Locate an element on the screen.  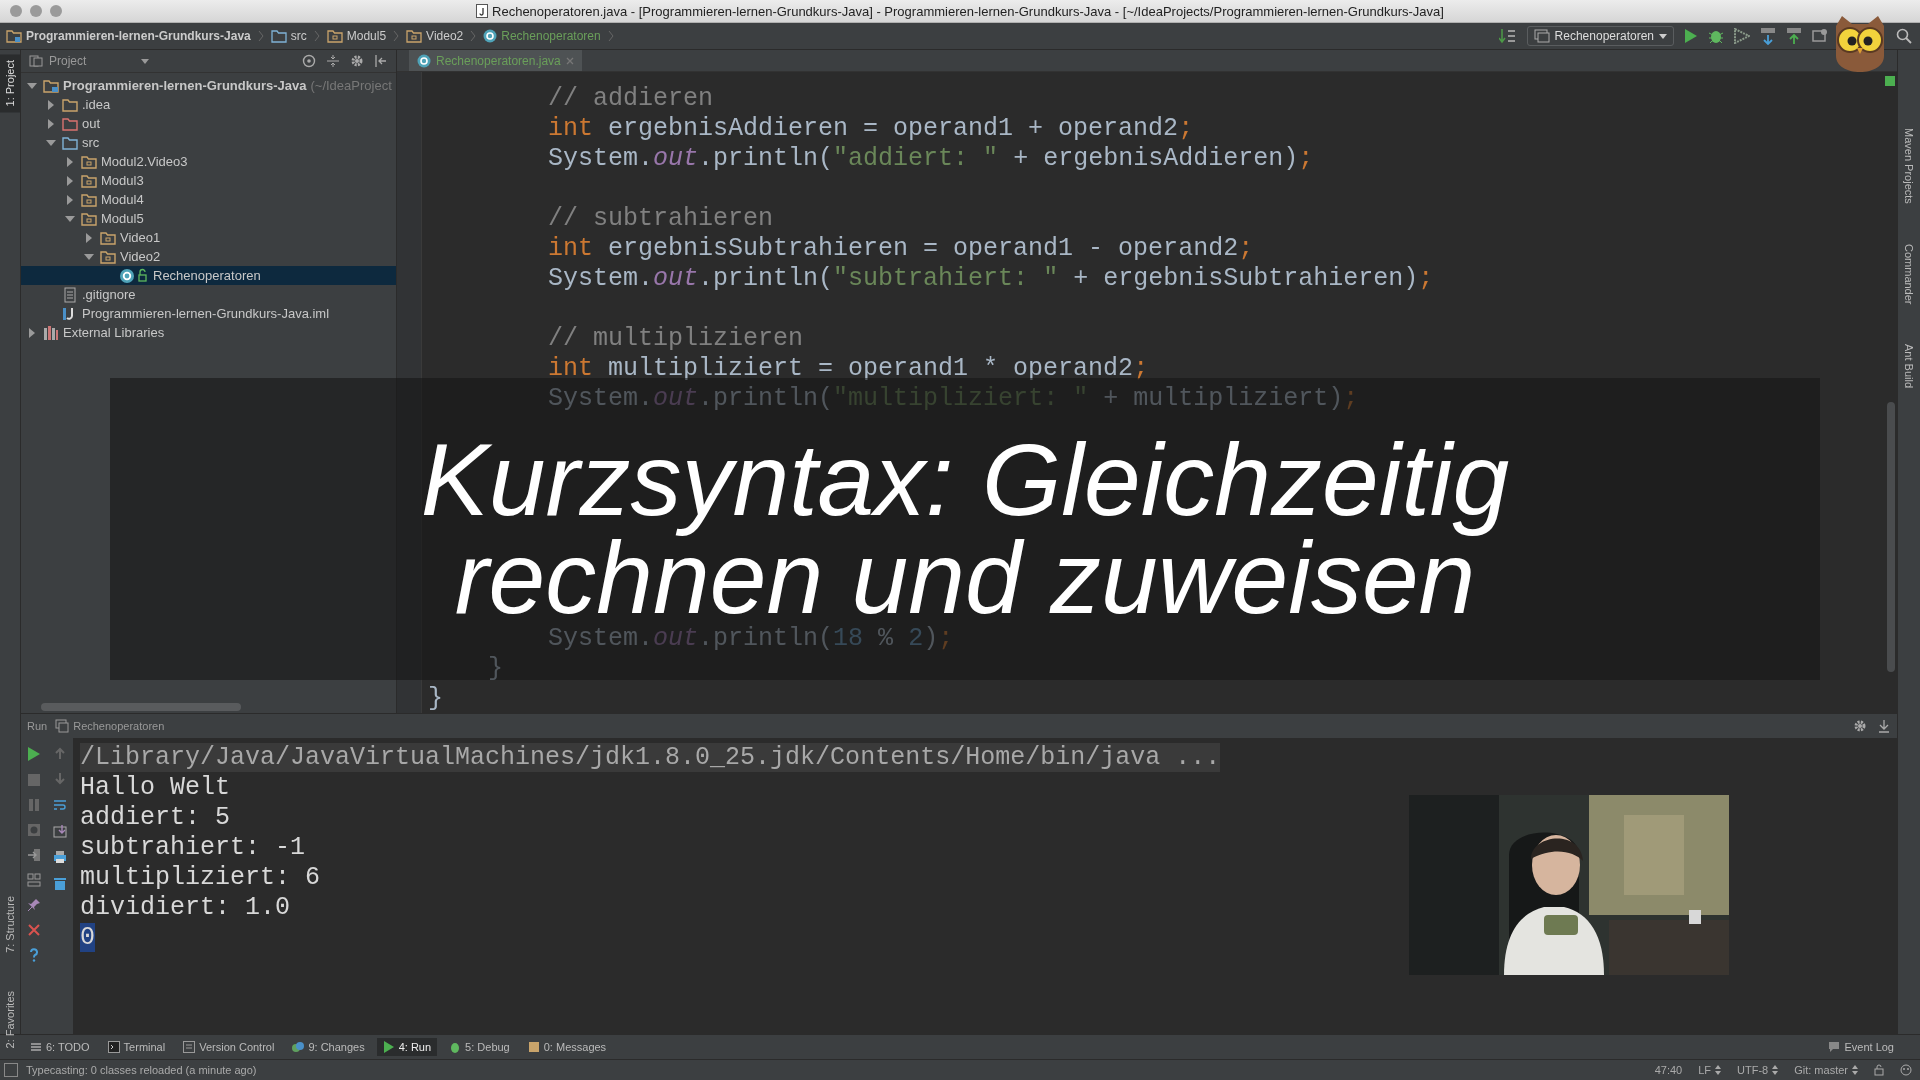
circles-icon is located at coordinates (298, 1047).